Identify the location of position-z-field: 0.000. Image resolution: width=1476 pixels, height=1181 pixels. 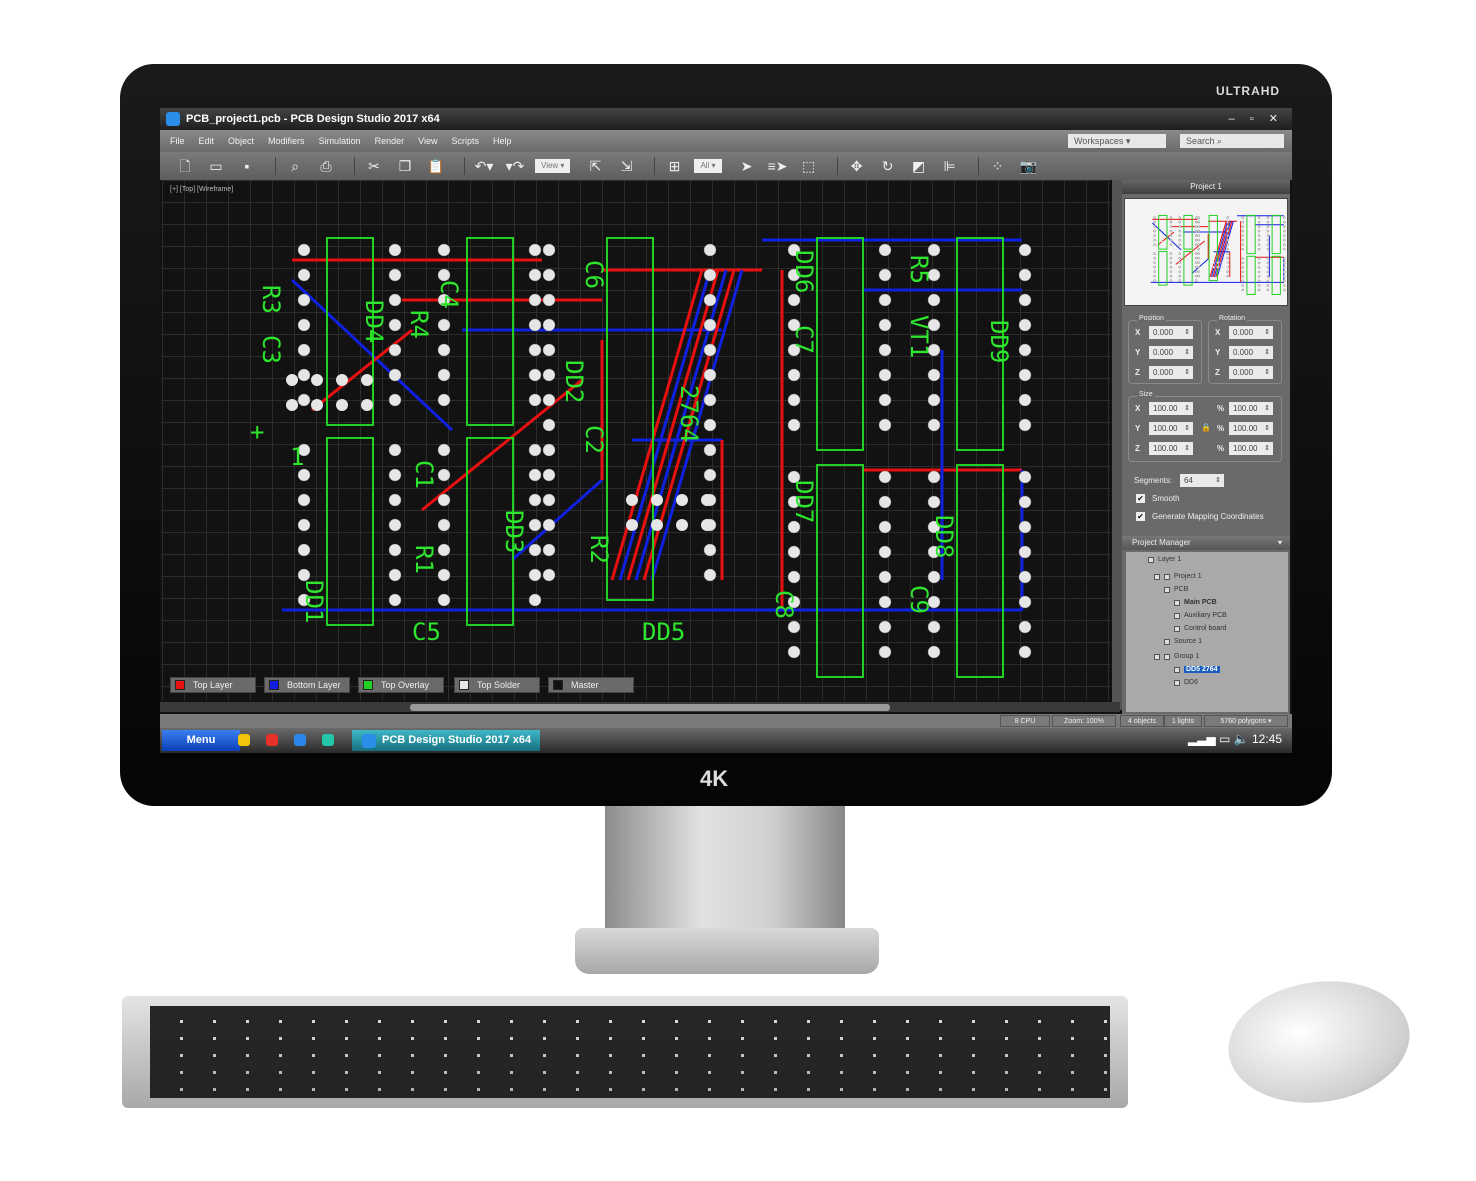
(1171, 372).